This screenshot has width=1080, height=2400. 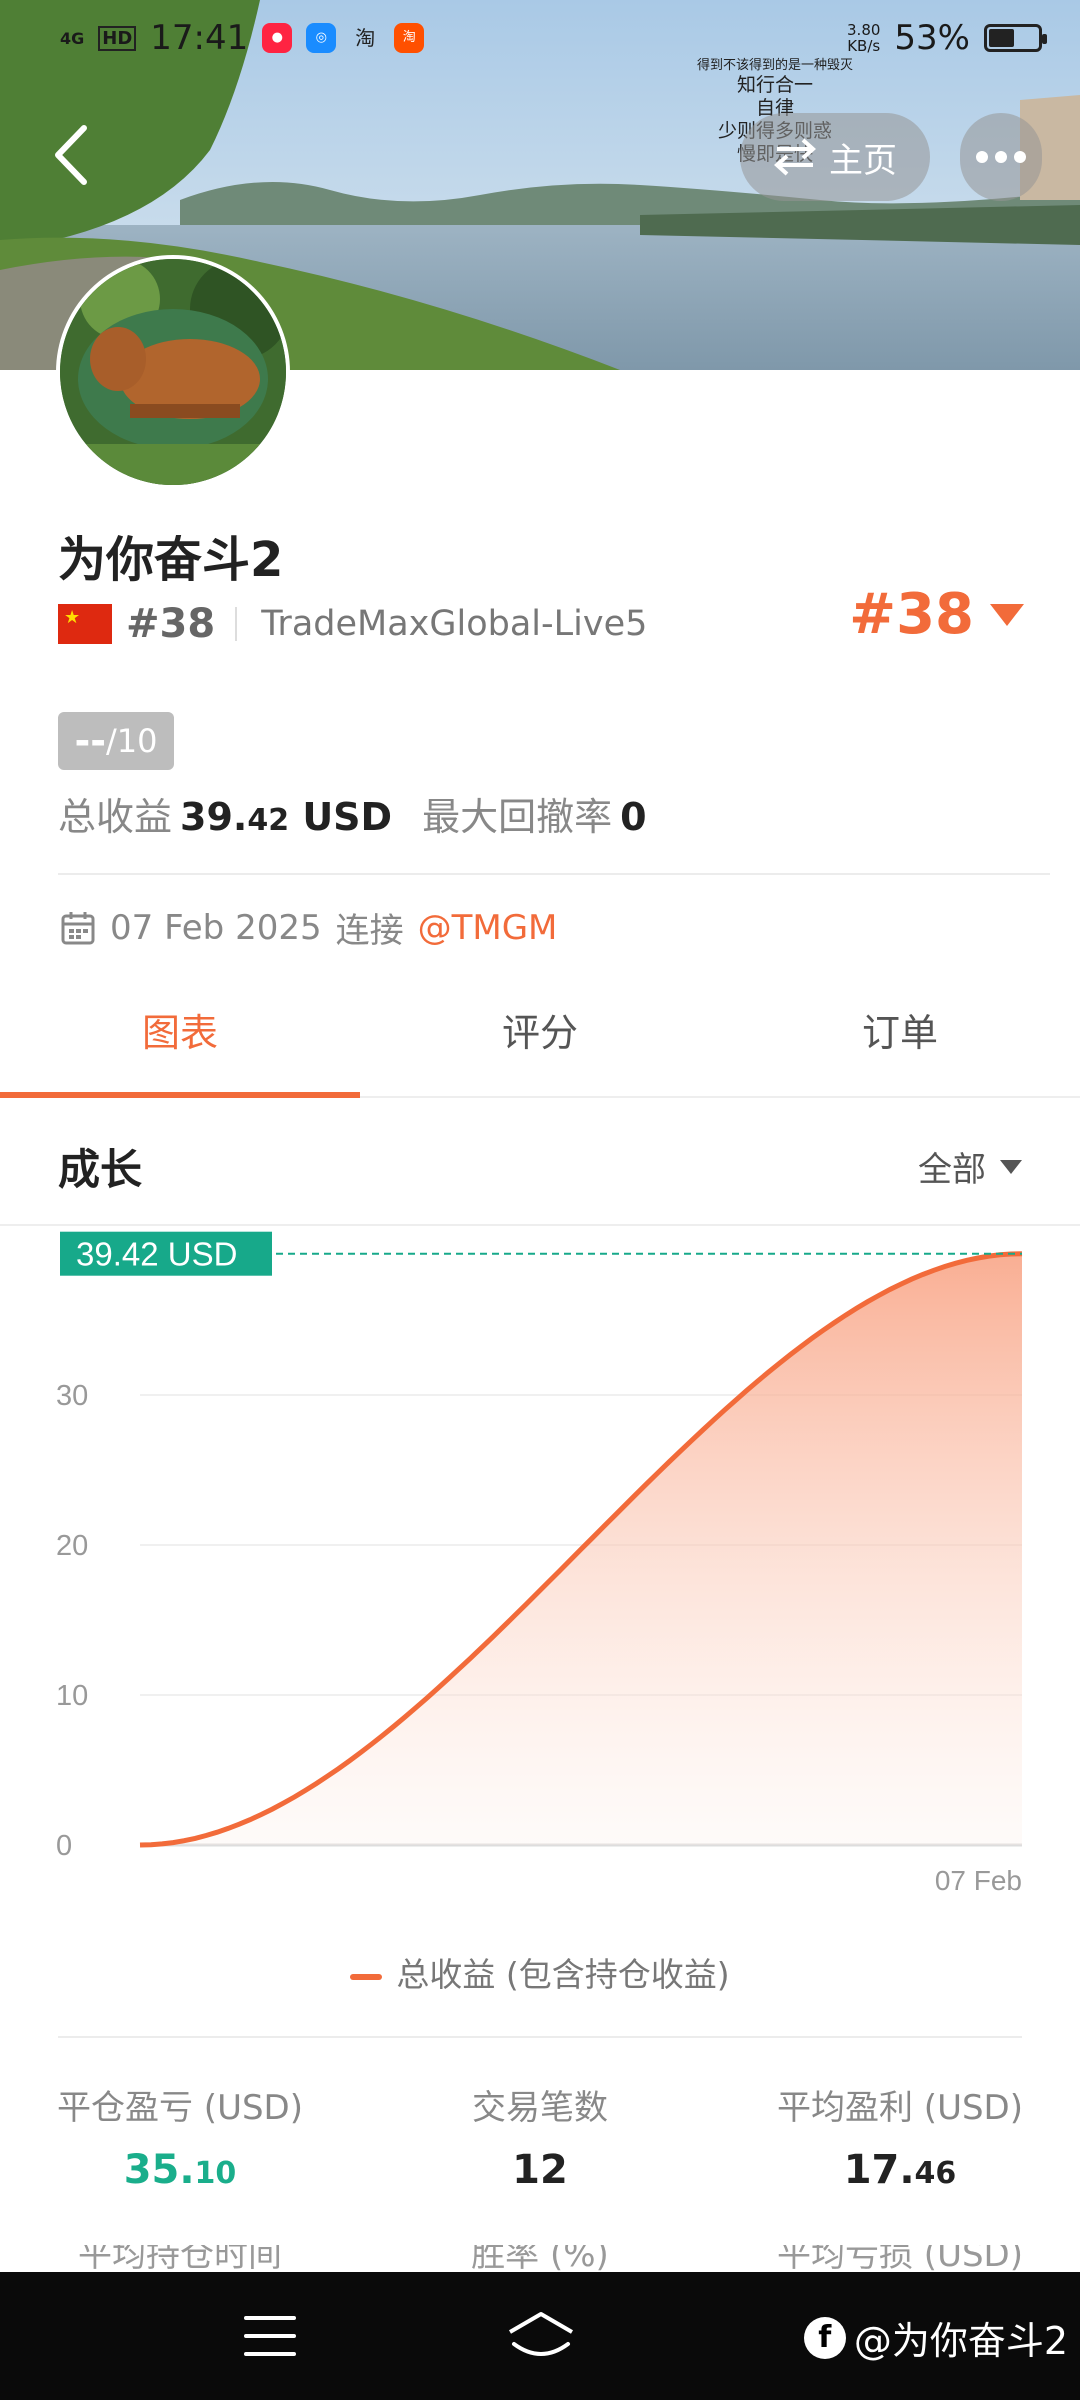 I want to click on home-button: 主页, so click(x=835, y=157).